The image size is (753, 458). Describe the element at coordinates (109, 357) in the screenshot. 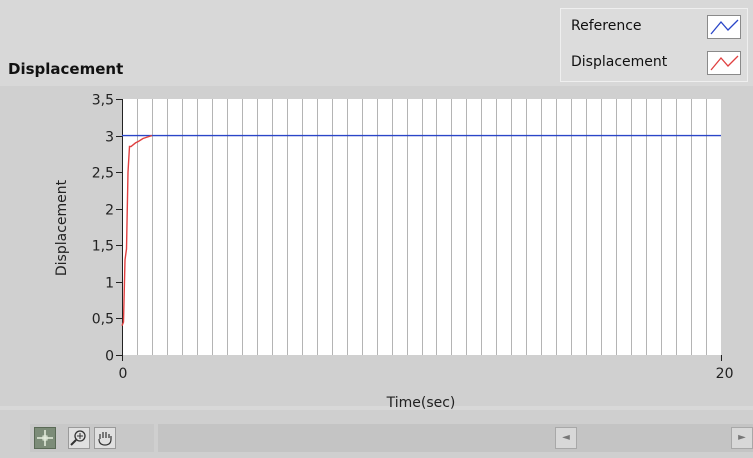

I see `y-tick-label: 0` at that location.